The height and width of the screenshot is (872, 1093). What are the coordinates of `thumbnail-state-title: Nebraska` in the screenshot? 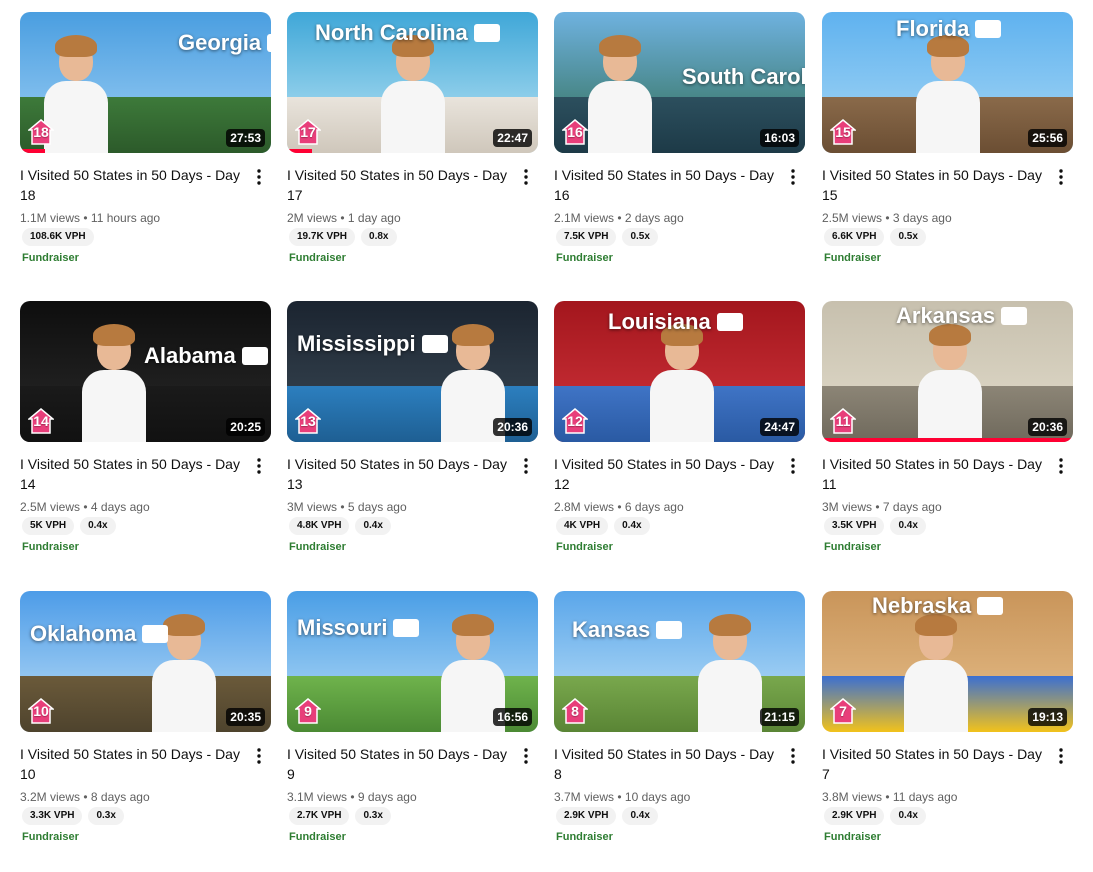 It's located at (938, 606).